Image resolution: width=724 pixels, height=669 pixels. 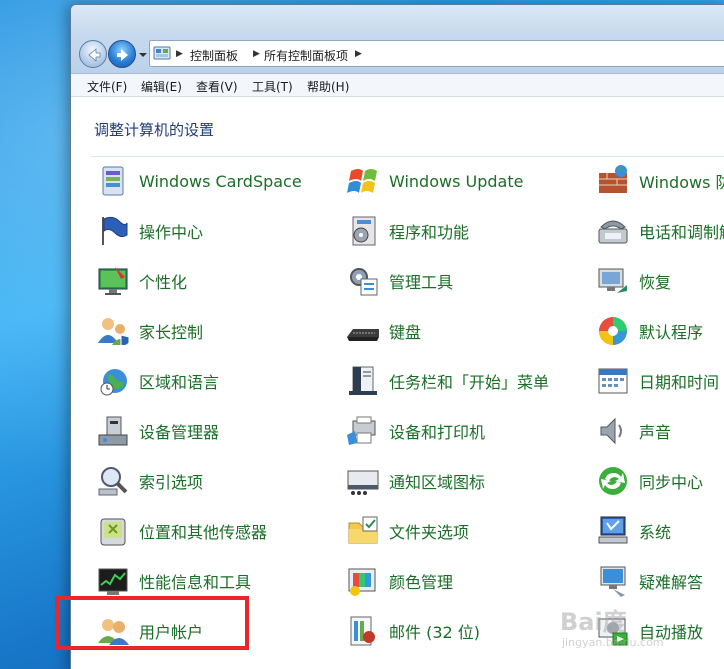 I want to click on control-panel-item-label: 任务栏和「开始」菜单, so click(x=469, y=382).